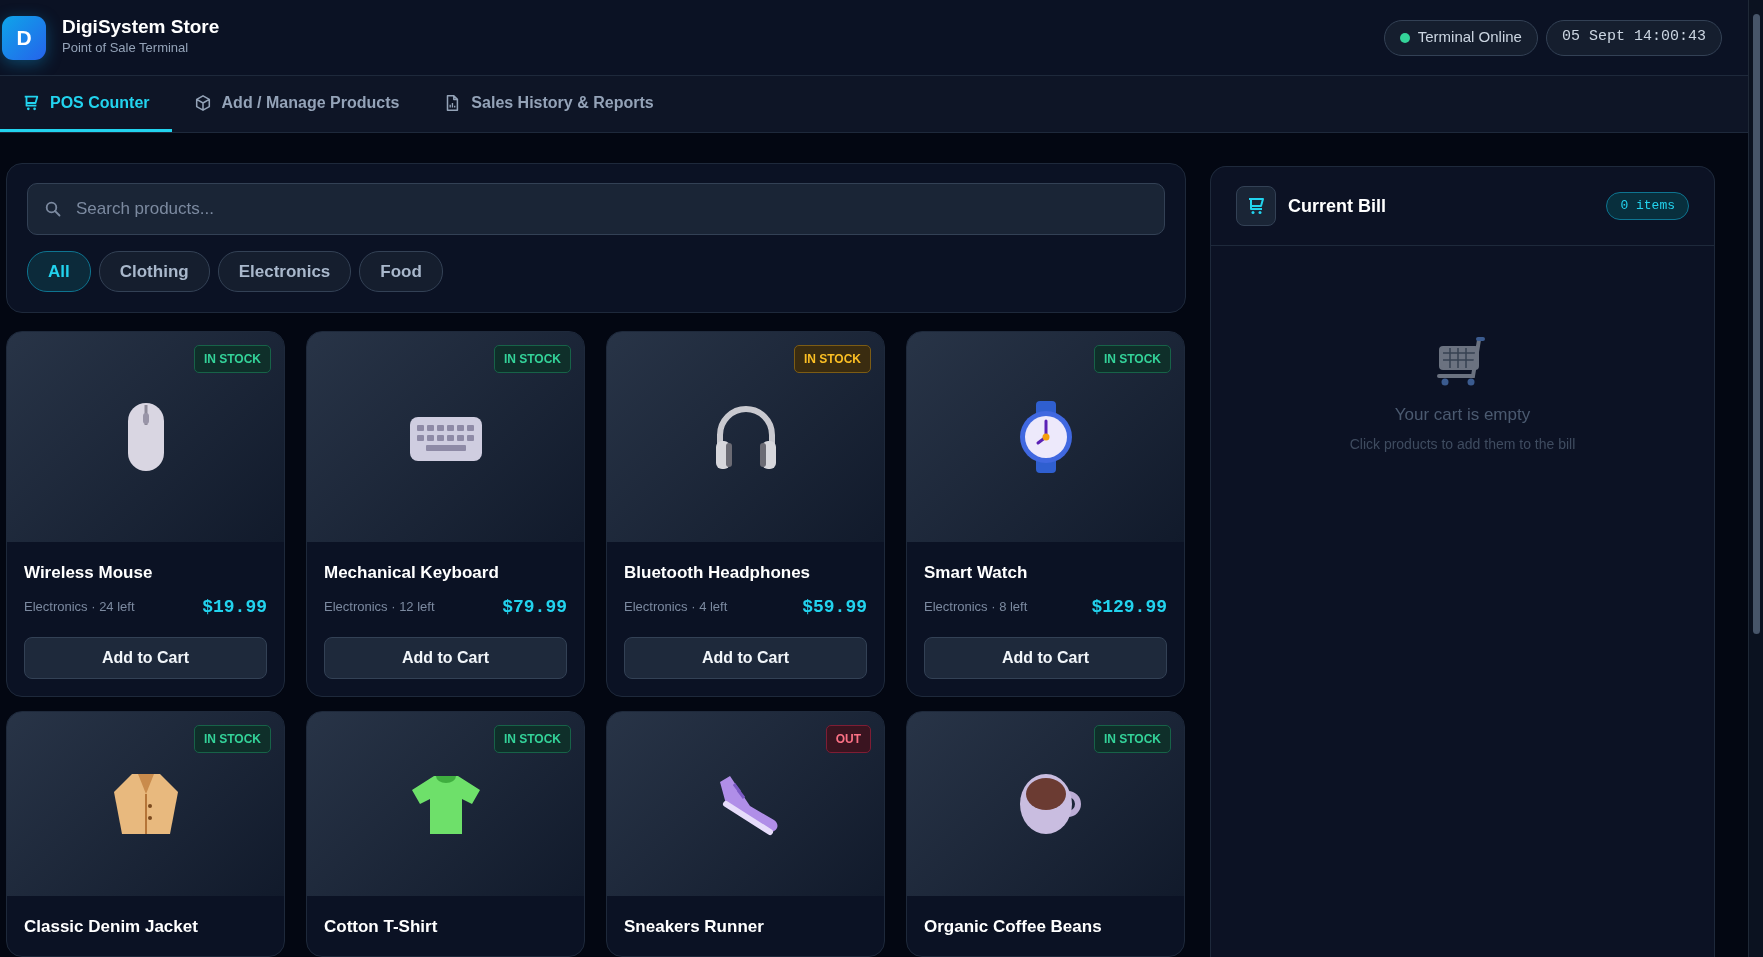  Describe the element at coordinates (976, 607) in the screenshot. I see `product-meta: Electronics · 8 left` at that location.